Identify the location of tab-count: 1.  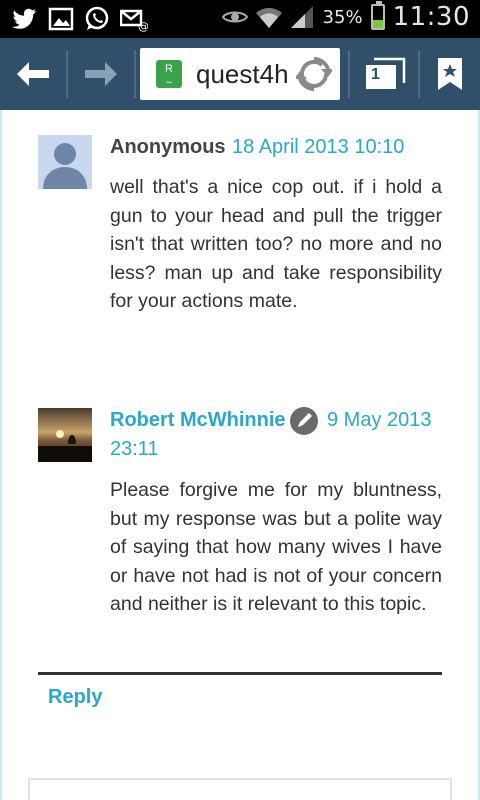
(375, 74).